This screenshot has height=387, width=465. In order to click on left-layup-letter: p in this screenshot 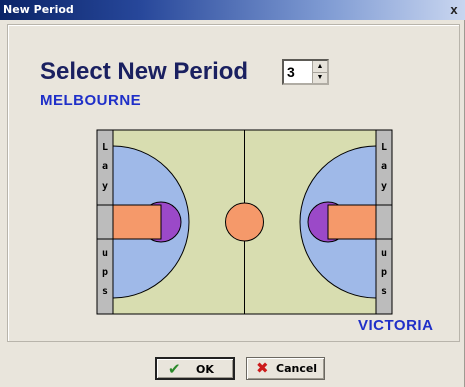, I will do `click(105, 272)`.